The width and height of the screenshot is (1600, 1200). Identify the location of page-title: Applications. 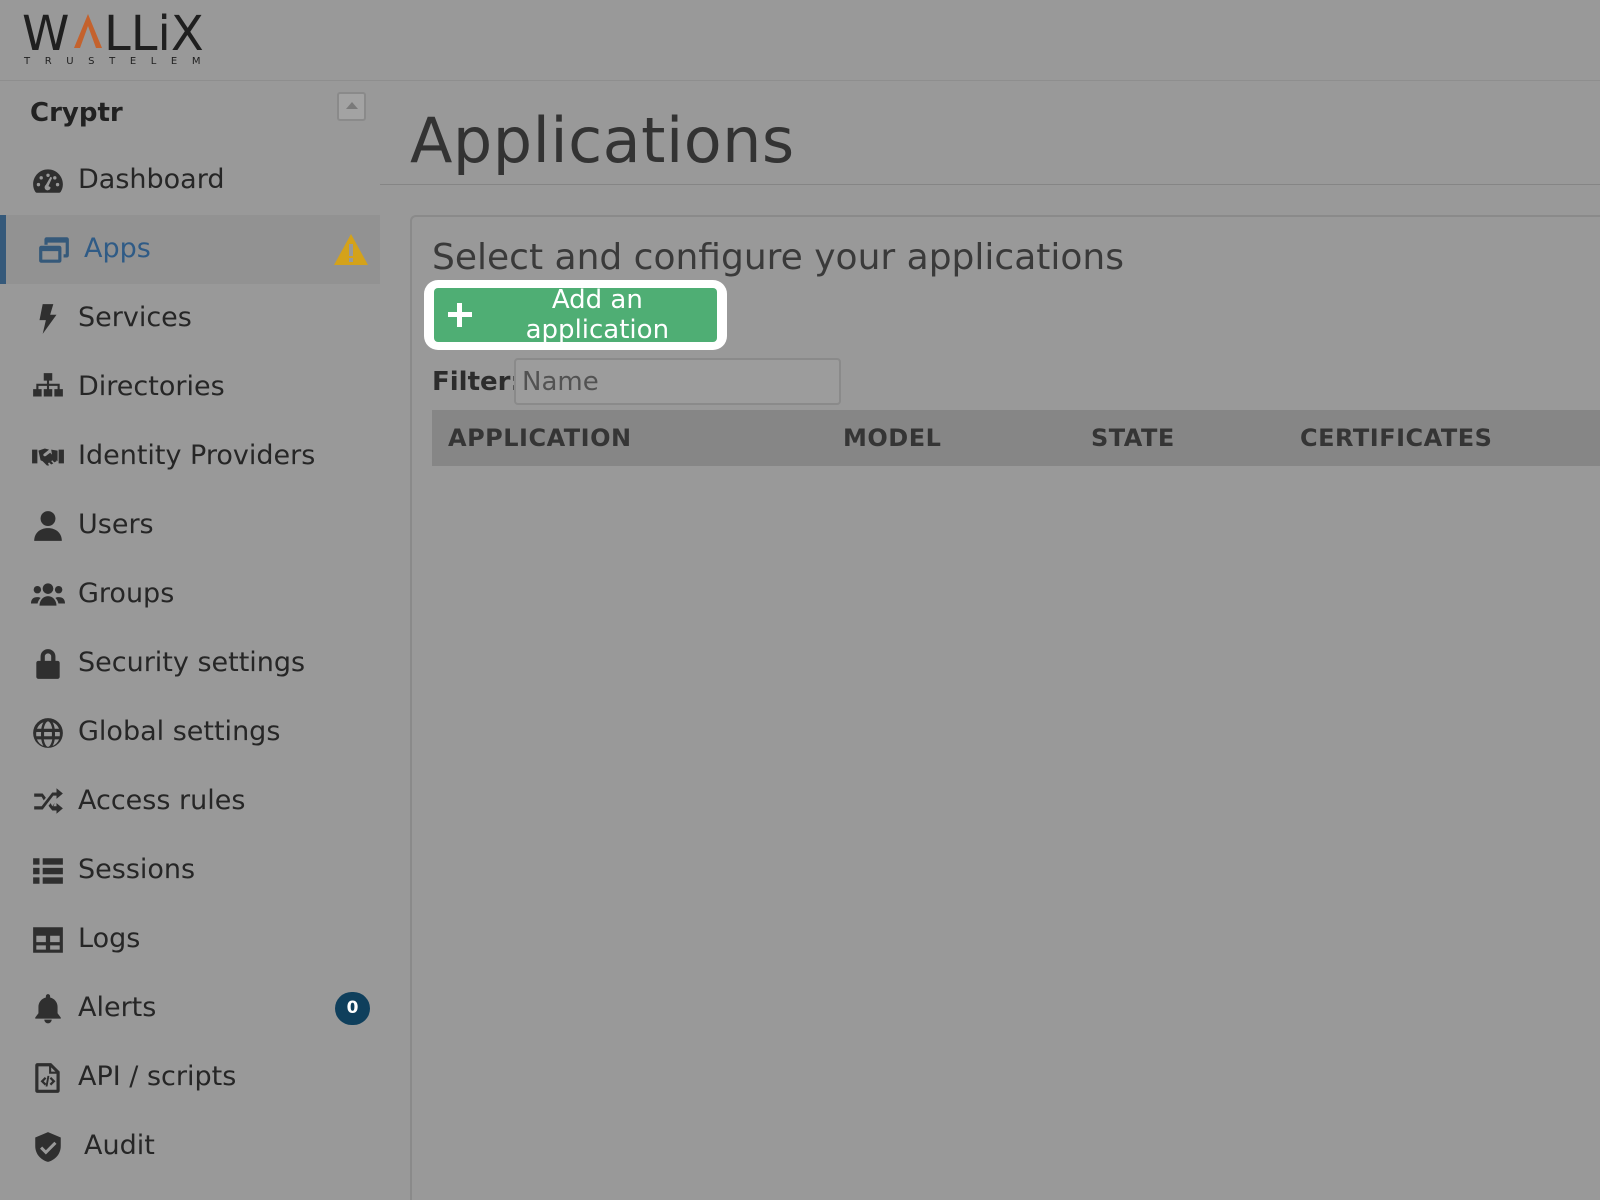
(602, 140).